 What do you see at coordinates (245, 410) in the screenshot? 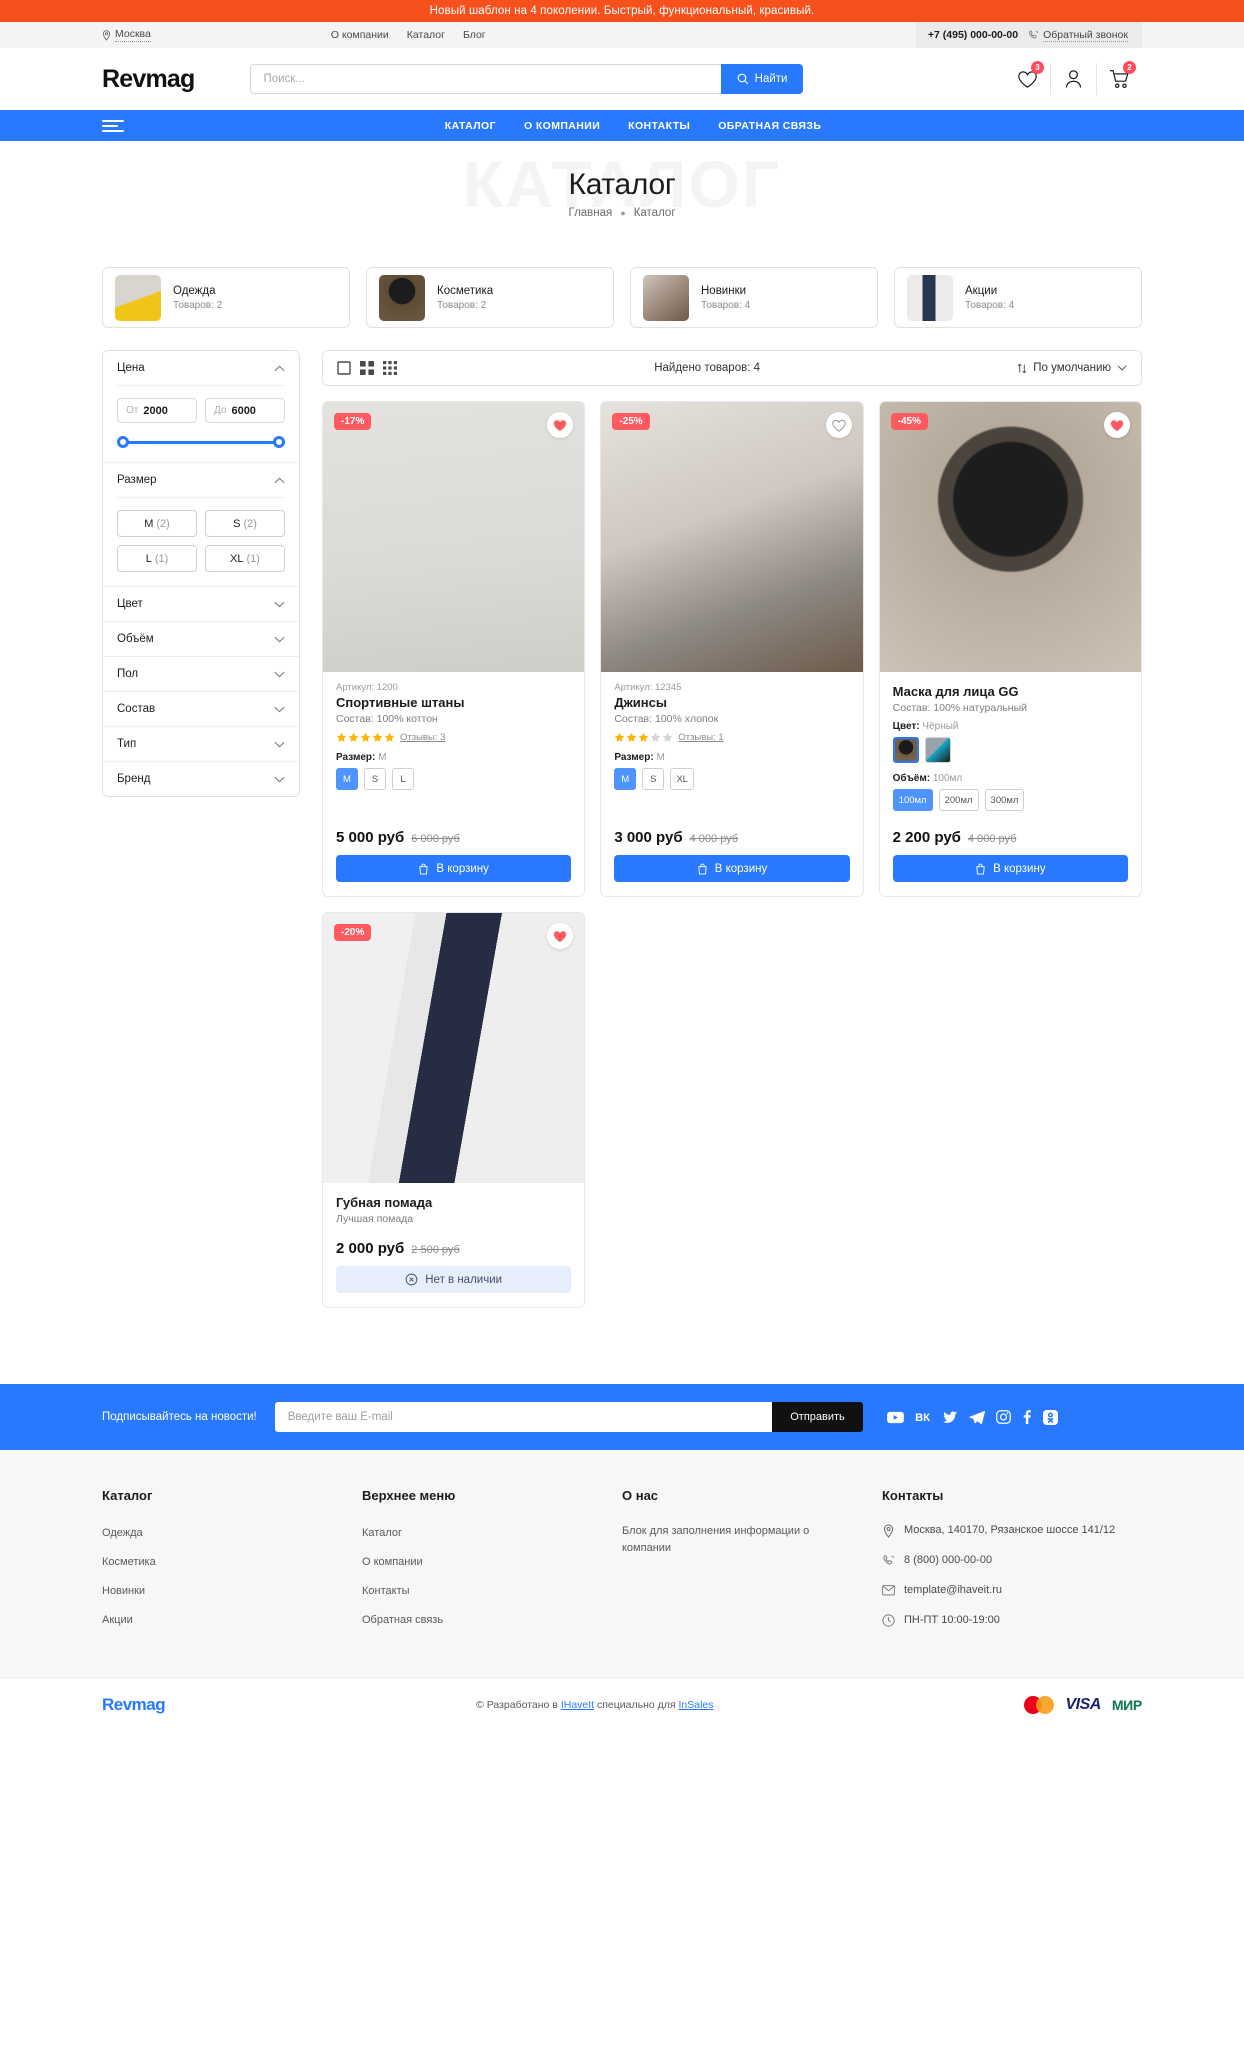
I see `price-to-input: До 6000` at bounding box center [245, 410].